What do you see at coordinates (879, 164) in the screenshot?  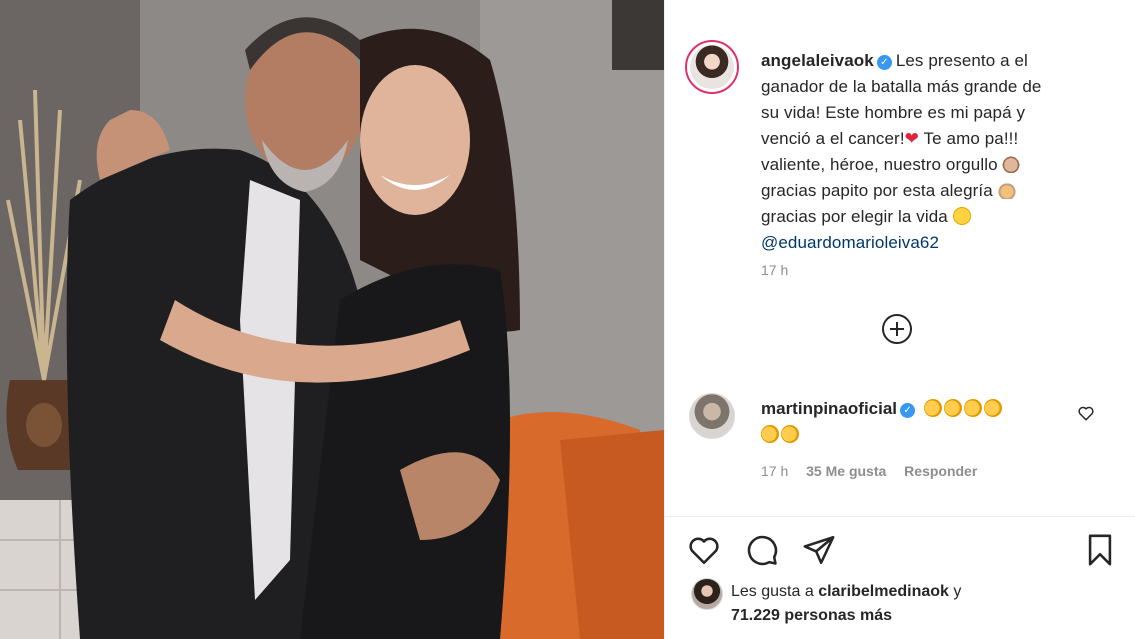 I see `caption-line-6: valiente, héroe, nuestro orgullo` at bounding box center [879, 164].